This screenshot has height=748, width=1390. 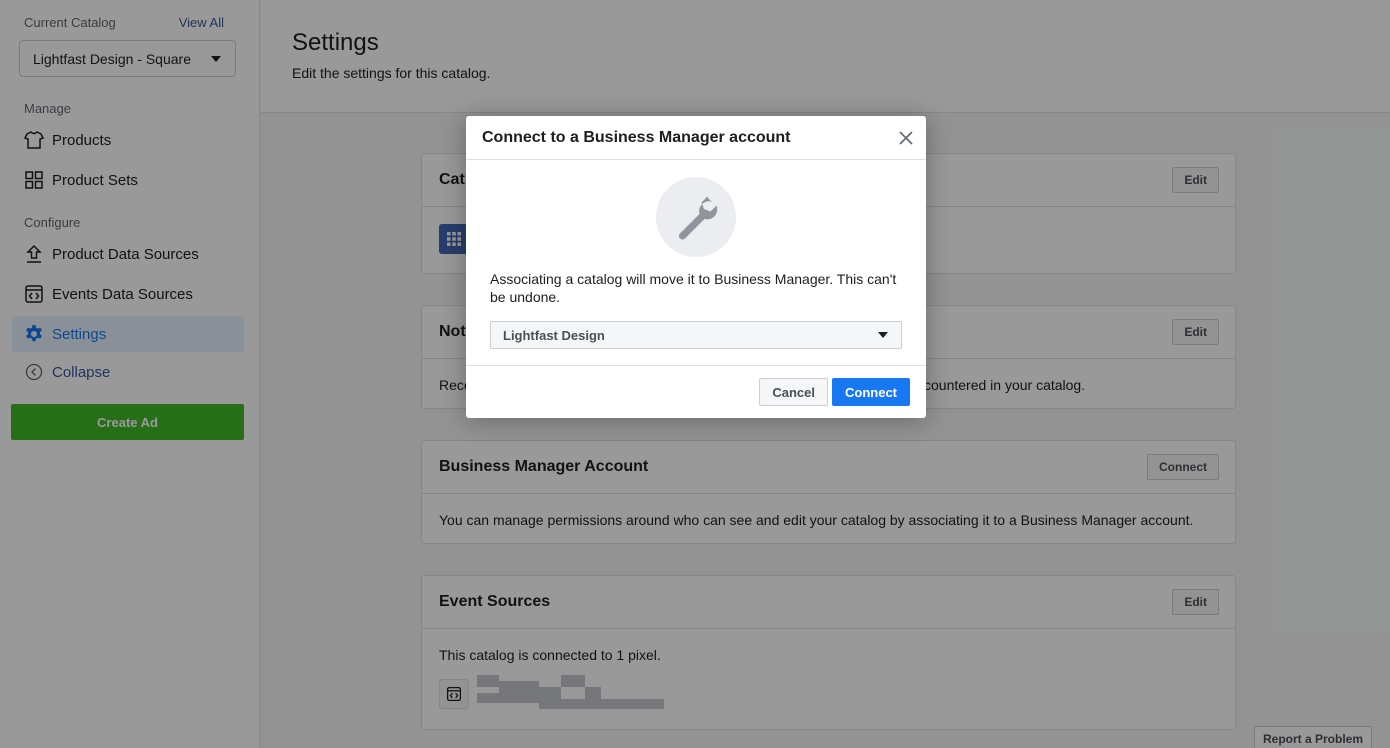 I want to click on close-icon, so click(x=906, y=138).